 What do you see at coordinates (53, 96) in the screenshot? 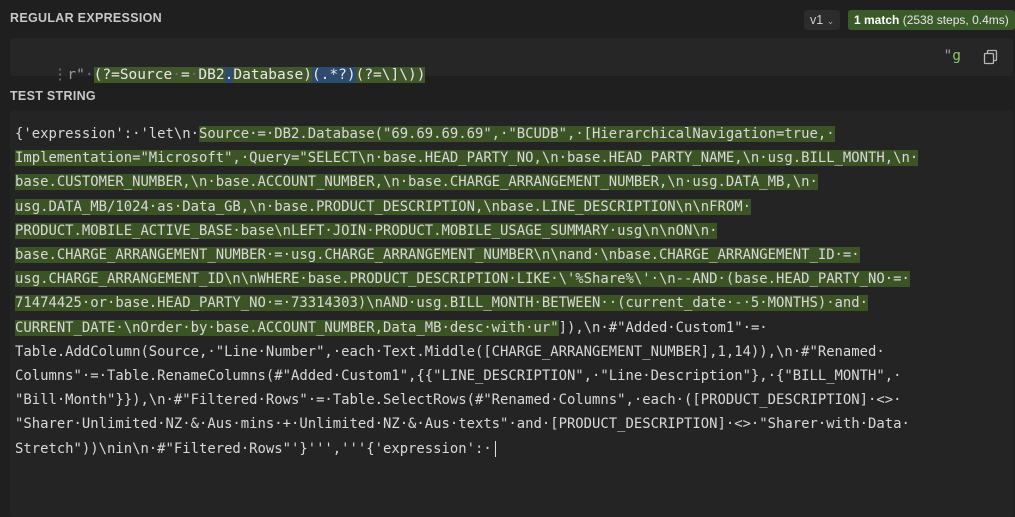
I see `test-section-label: TEST STRING` at bounding box center [53, 96].